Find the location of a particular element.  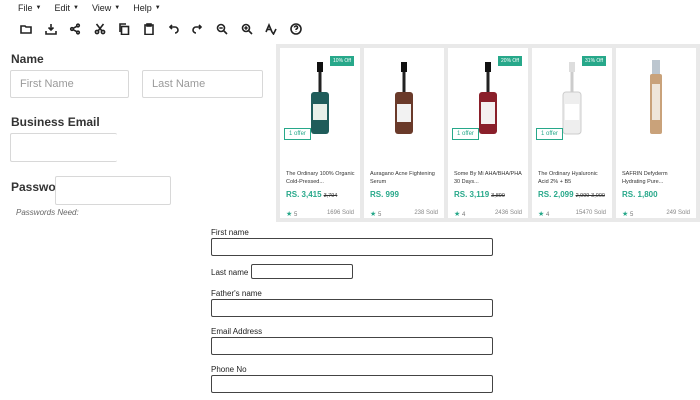

menu-file-label: File is located at coordinates (25, 8).